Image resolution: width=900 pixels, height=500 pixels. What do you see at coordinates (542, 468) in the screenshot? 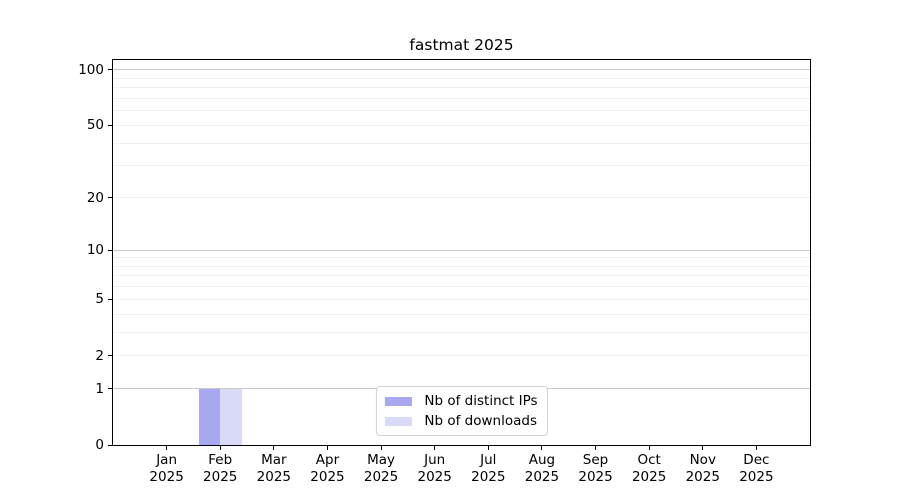
I see `x-tick-label-aug: Aug 2025` at bounding box center [542, 468].